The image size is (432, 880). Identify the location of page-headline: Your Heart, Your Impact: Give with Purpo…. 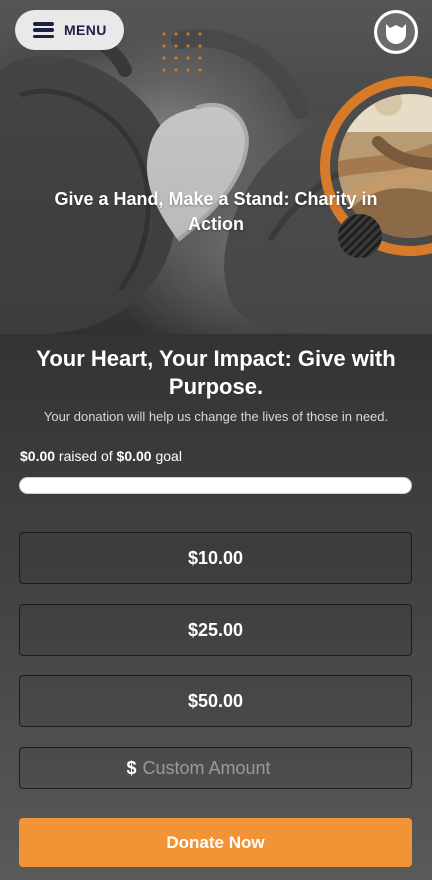
(216, 372).